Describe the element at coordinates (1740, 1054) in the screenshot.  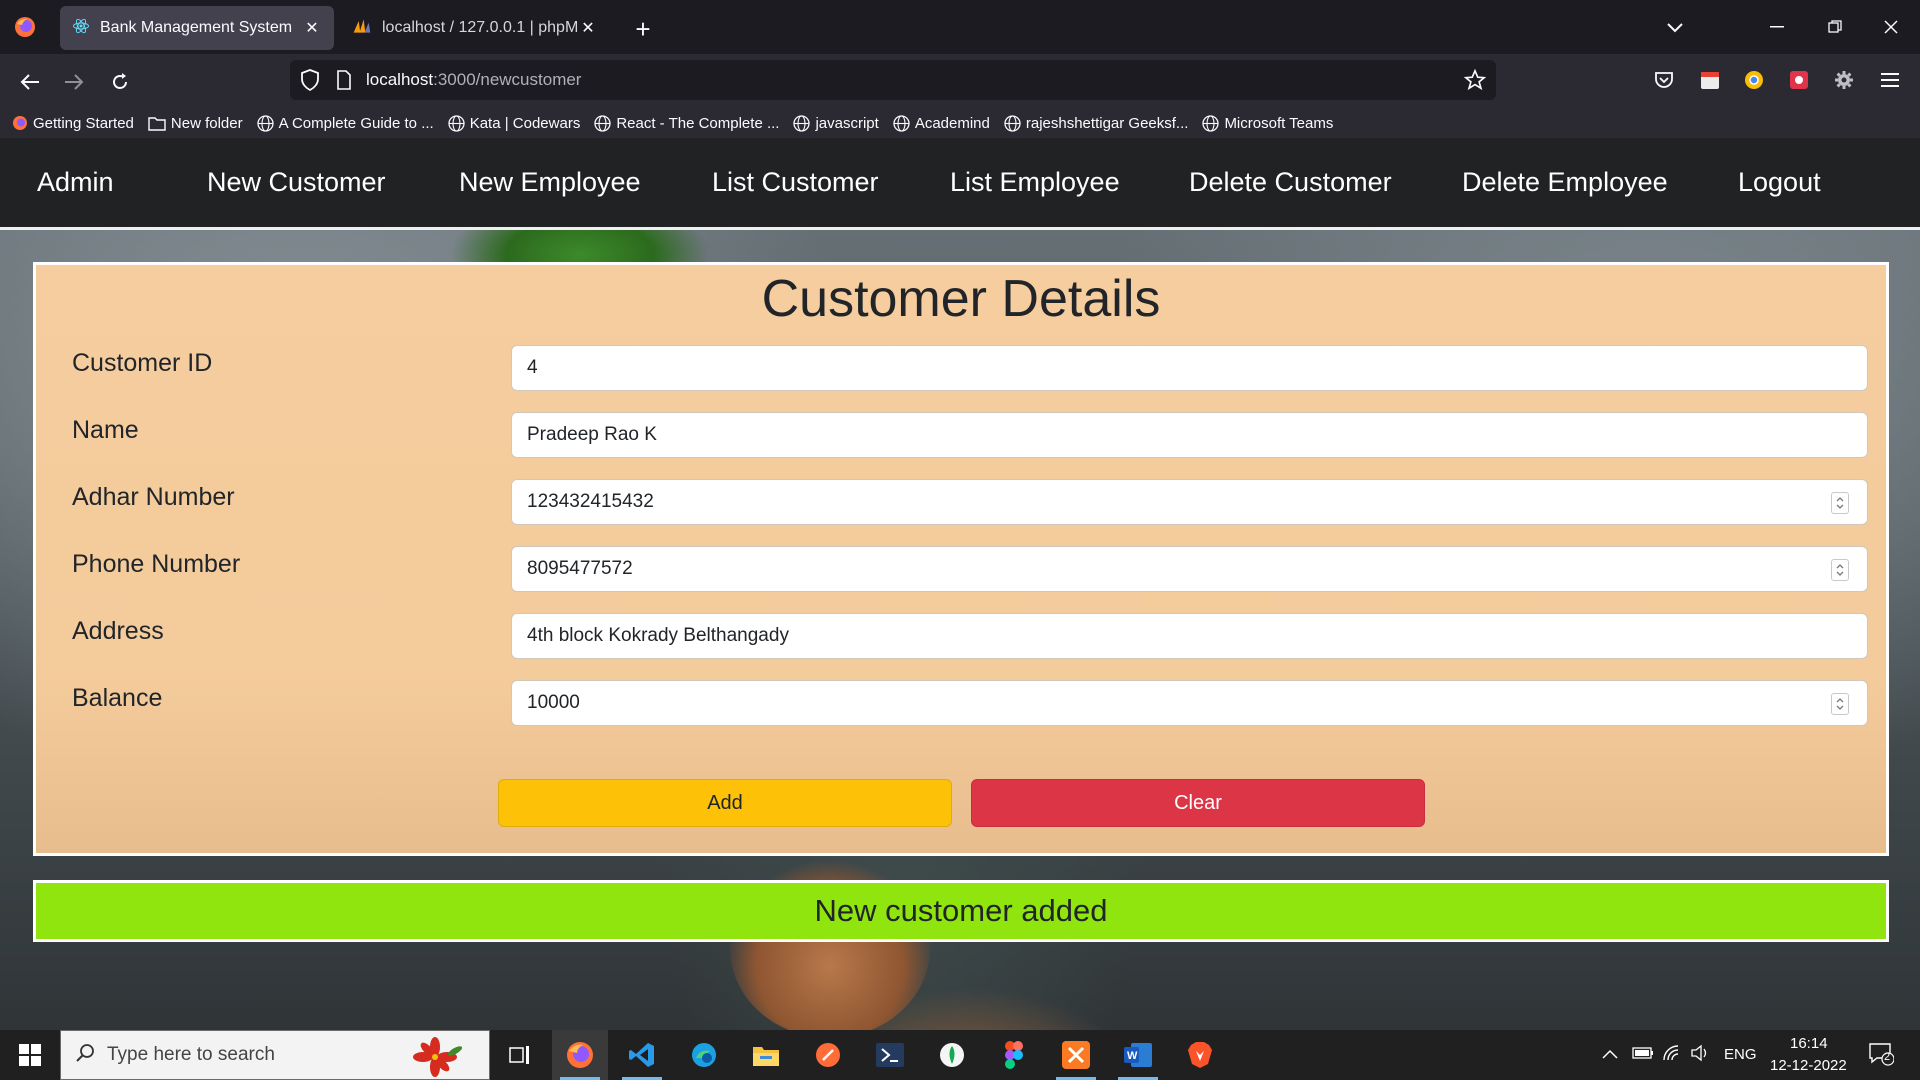
I see `language-indicator: ENG` at that location.